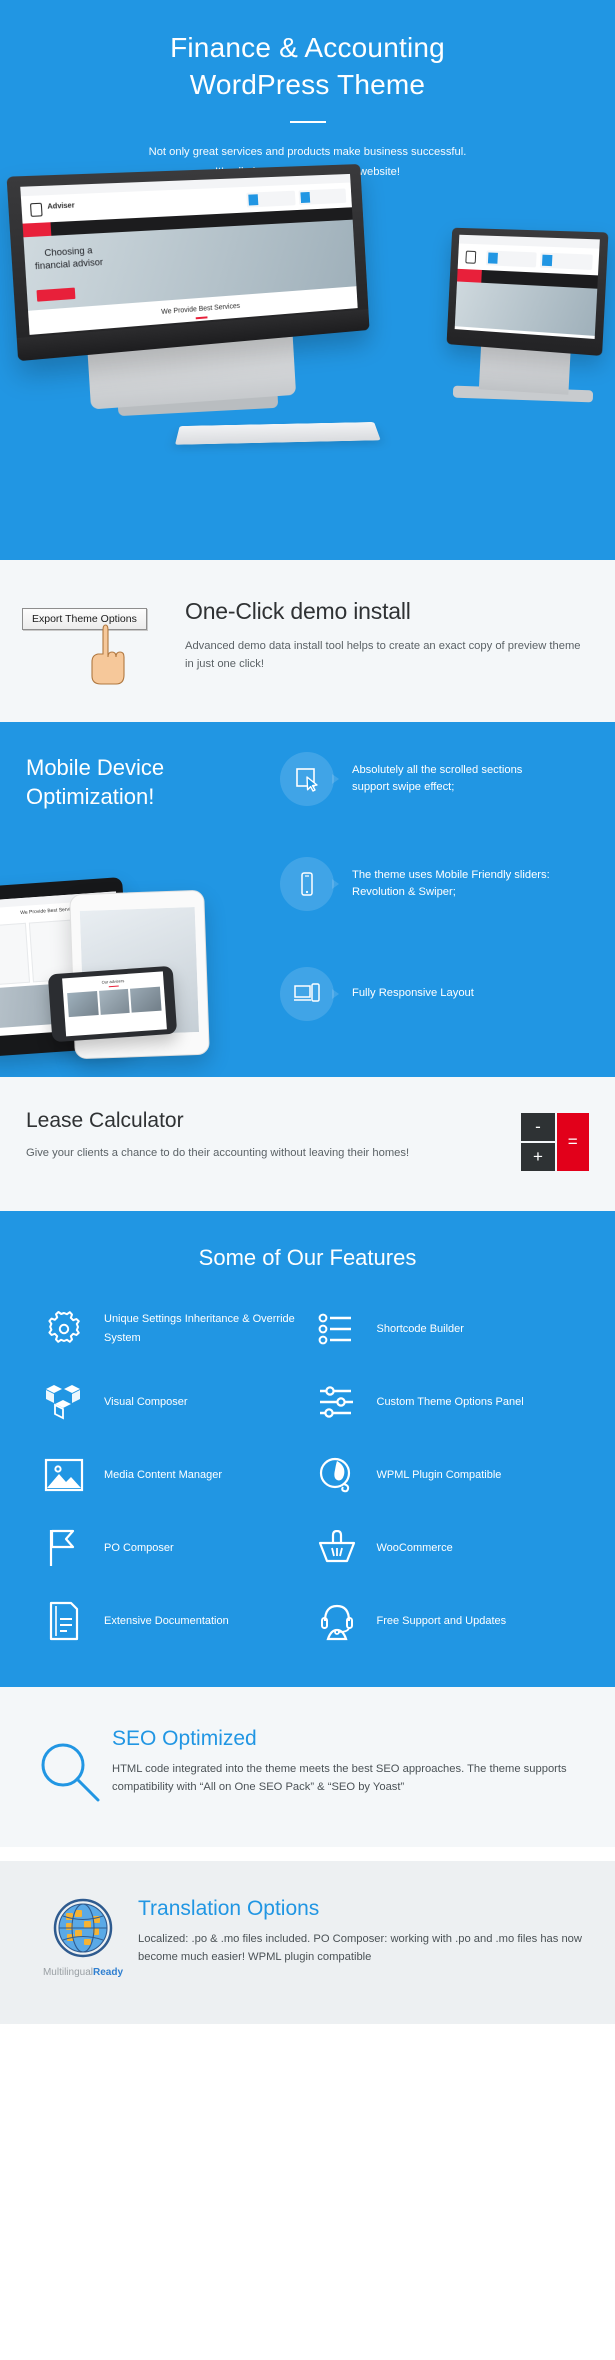 Image resolution: width=615 pixels, height=2360 pixels. What do you see at coordinates (337, 1329) in the screenshot?
I see `list-bullets-icon` at bounding box center [337, 1329].